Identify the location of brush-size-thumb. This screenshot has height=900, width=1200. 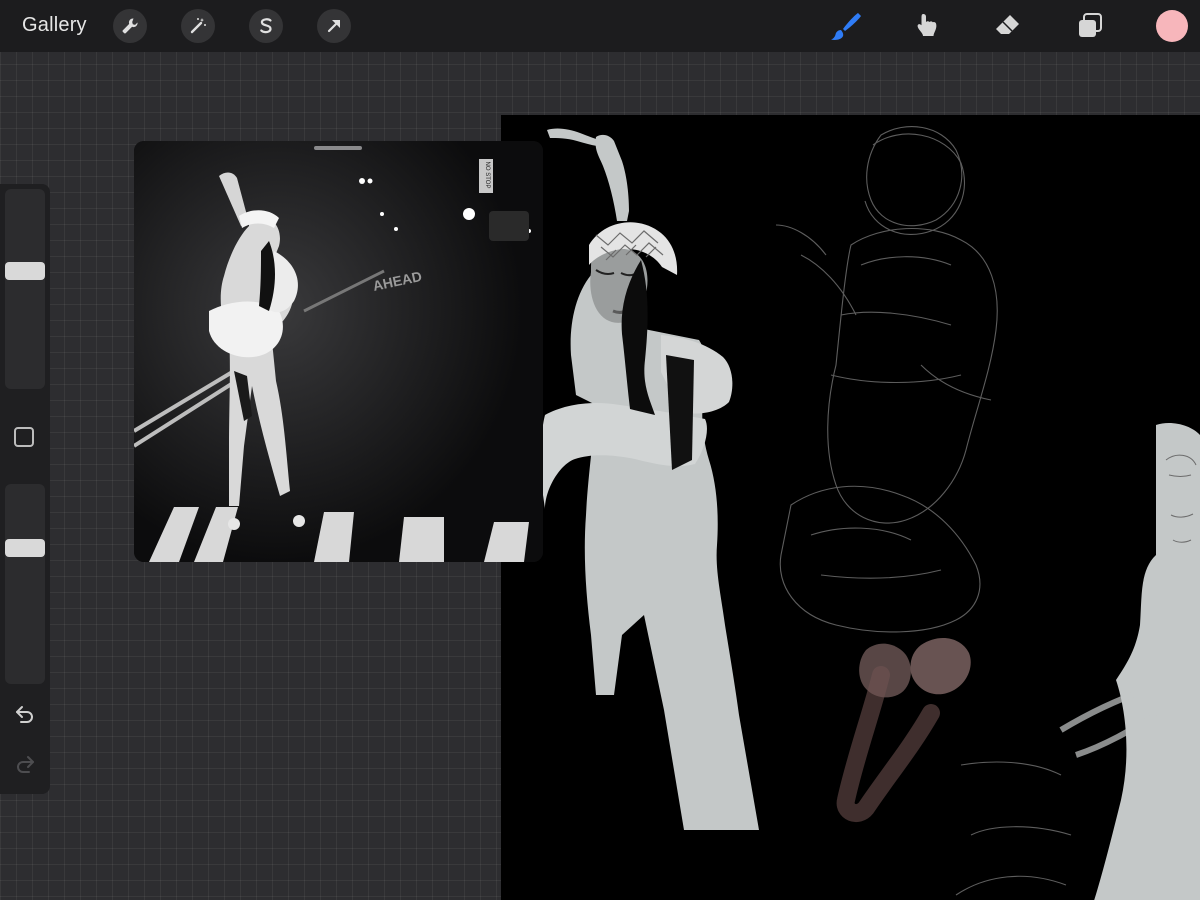
(25, 270).